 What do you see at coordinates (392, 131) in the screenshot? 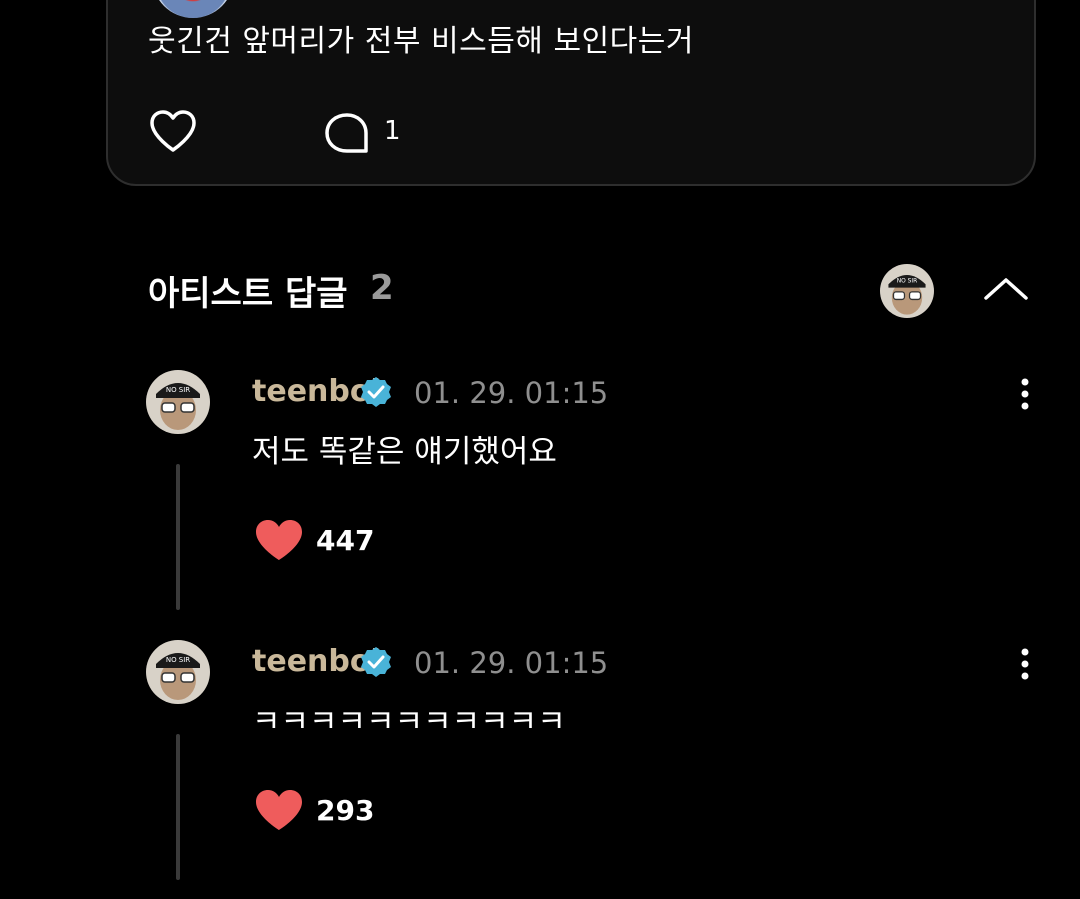
I see `reply-count: 1` at bounding box center [392, 131].